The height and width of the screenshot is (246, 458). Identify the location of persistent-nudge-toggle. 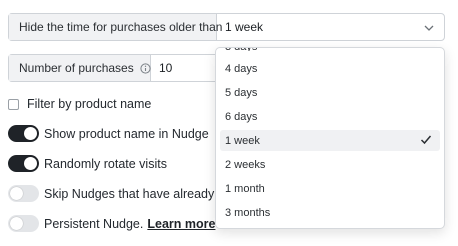
(23, 223).